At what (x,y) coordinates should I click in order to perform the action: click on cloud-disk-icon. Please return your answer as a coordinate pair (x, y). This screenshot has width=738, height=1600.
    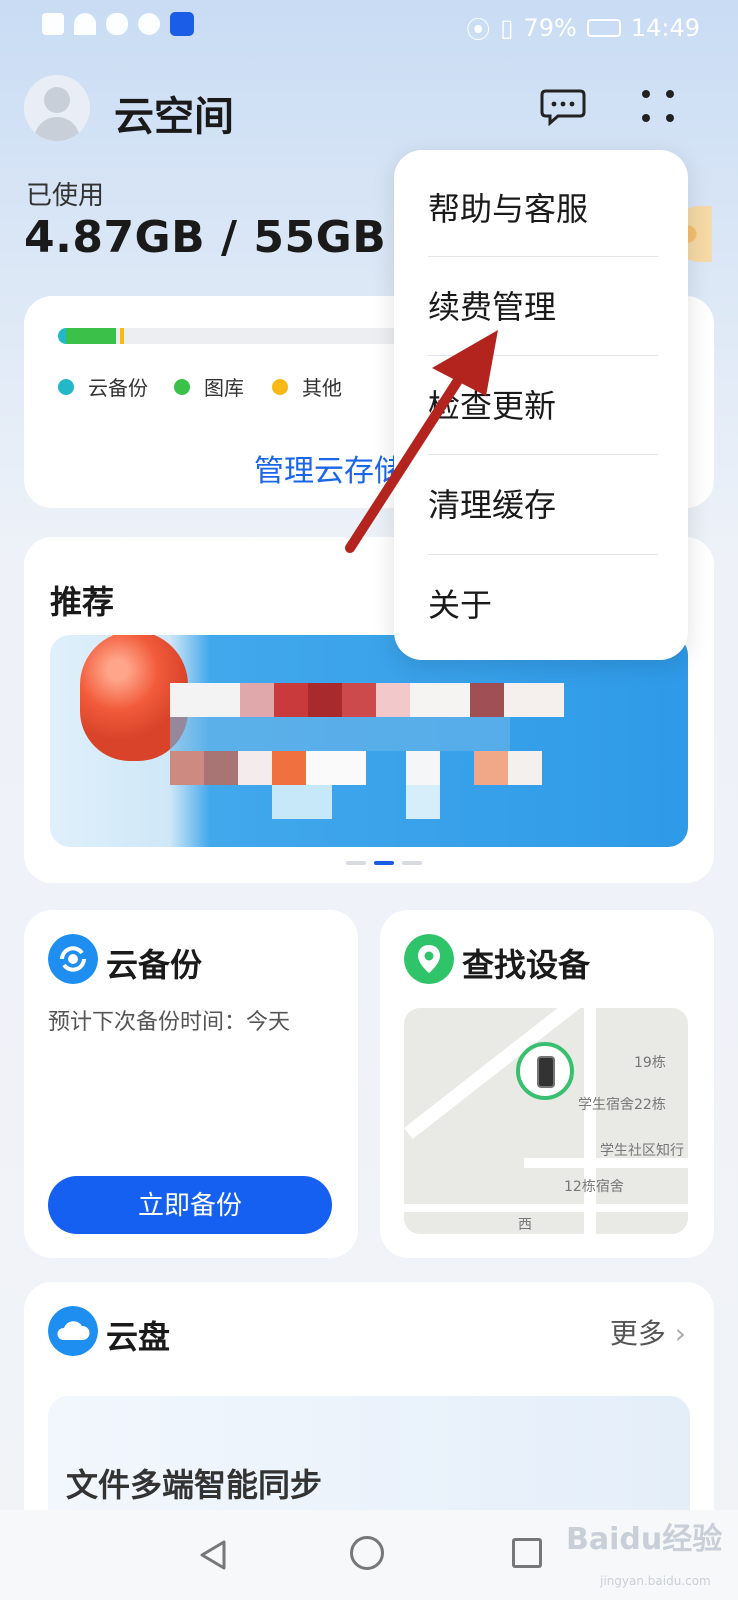
    Looking at the image, I should click on (73, 1331).